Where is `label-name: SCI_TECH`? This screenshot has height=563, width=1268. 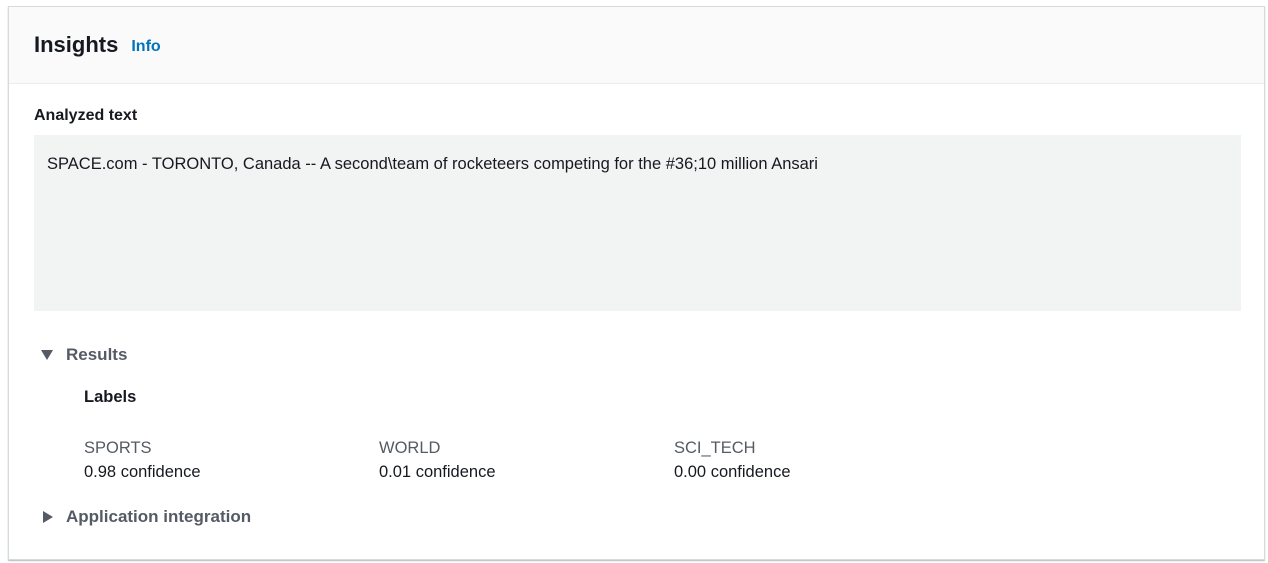
label-name: SCI_TECH is located at coordinates (715, 448).